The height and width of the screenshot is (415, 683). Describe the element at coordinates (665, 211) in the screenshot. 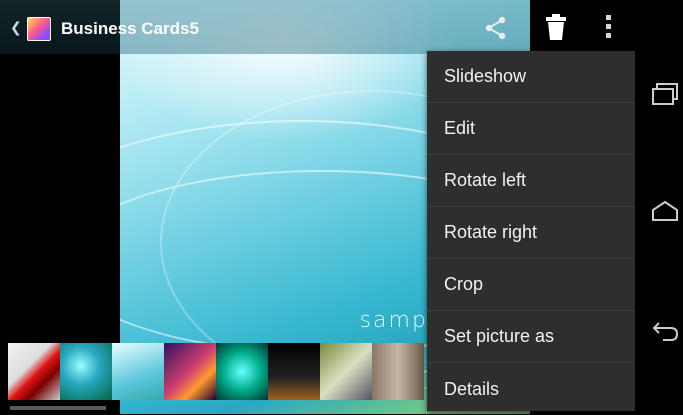

I see `home-icon` at that location.